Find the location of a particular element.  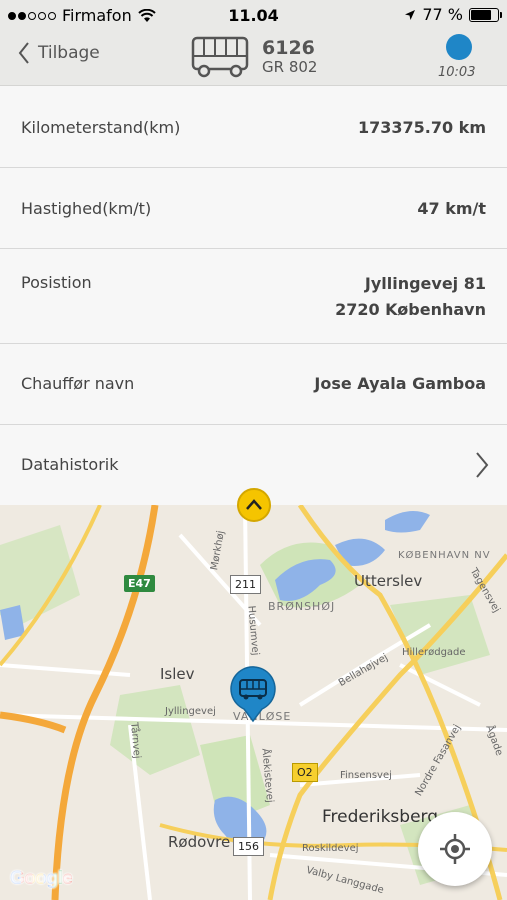

road-shield-o2: O2 is located at coordinates (305, 772).